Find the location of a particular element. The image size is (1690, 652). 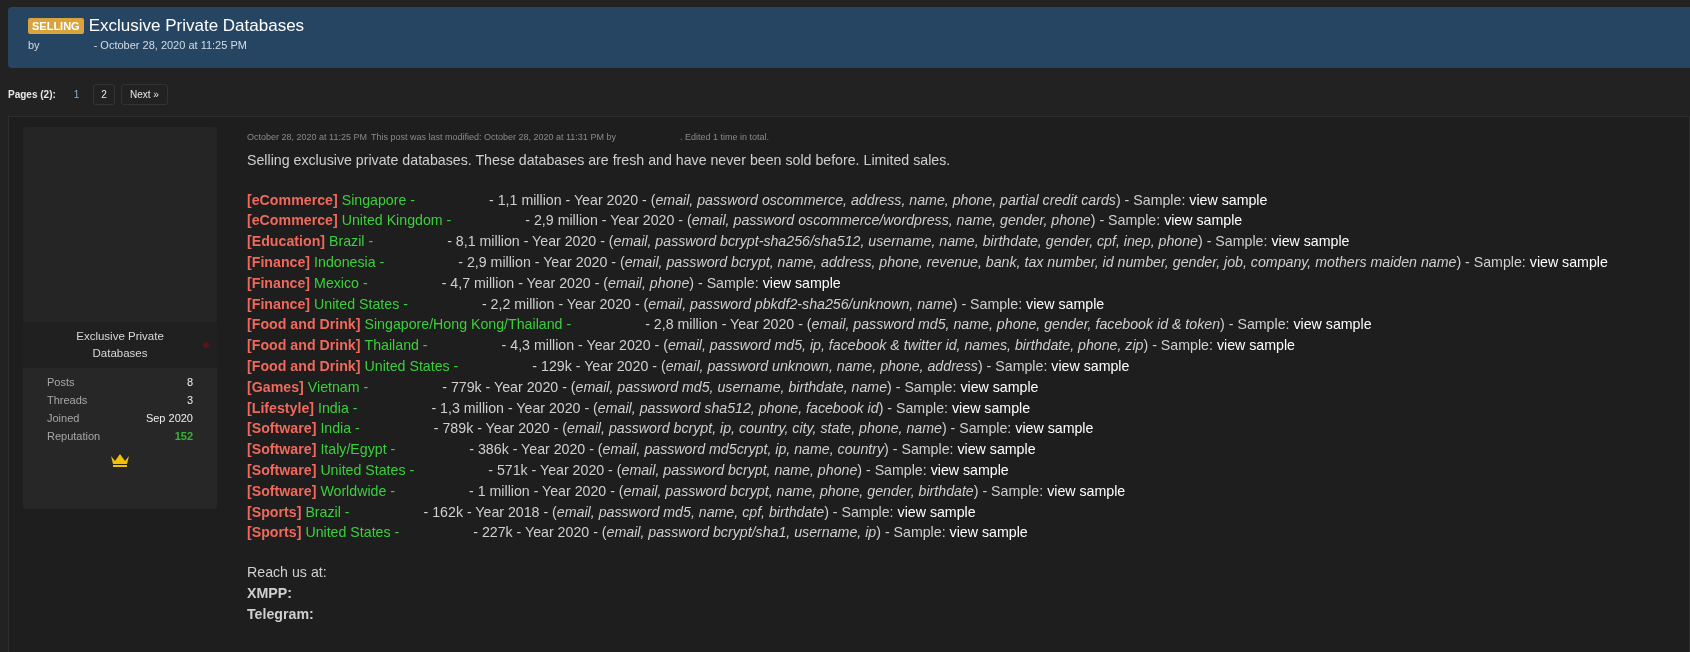

region-label: United Kingdom - is located at coordinates (396, 221).